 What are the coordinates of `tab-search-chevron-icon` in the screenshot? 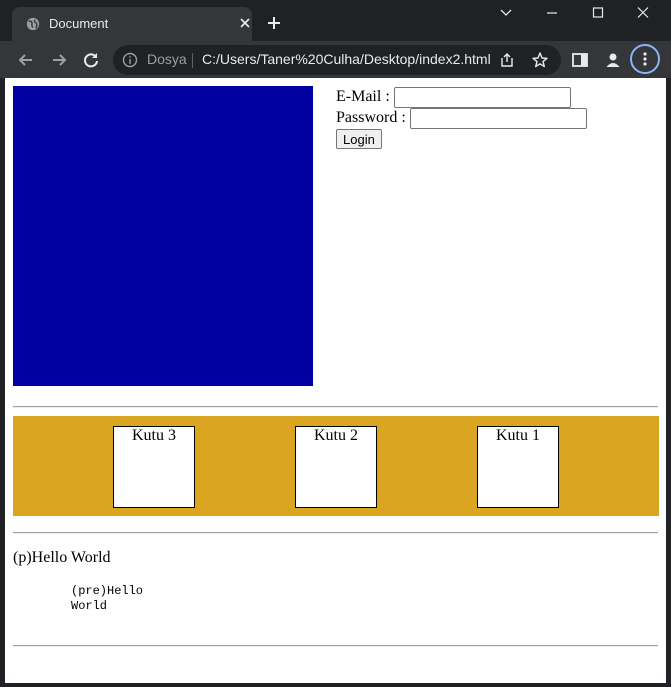 It's located at (506, 13).